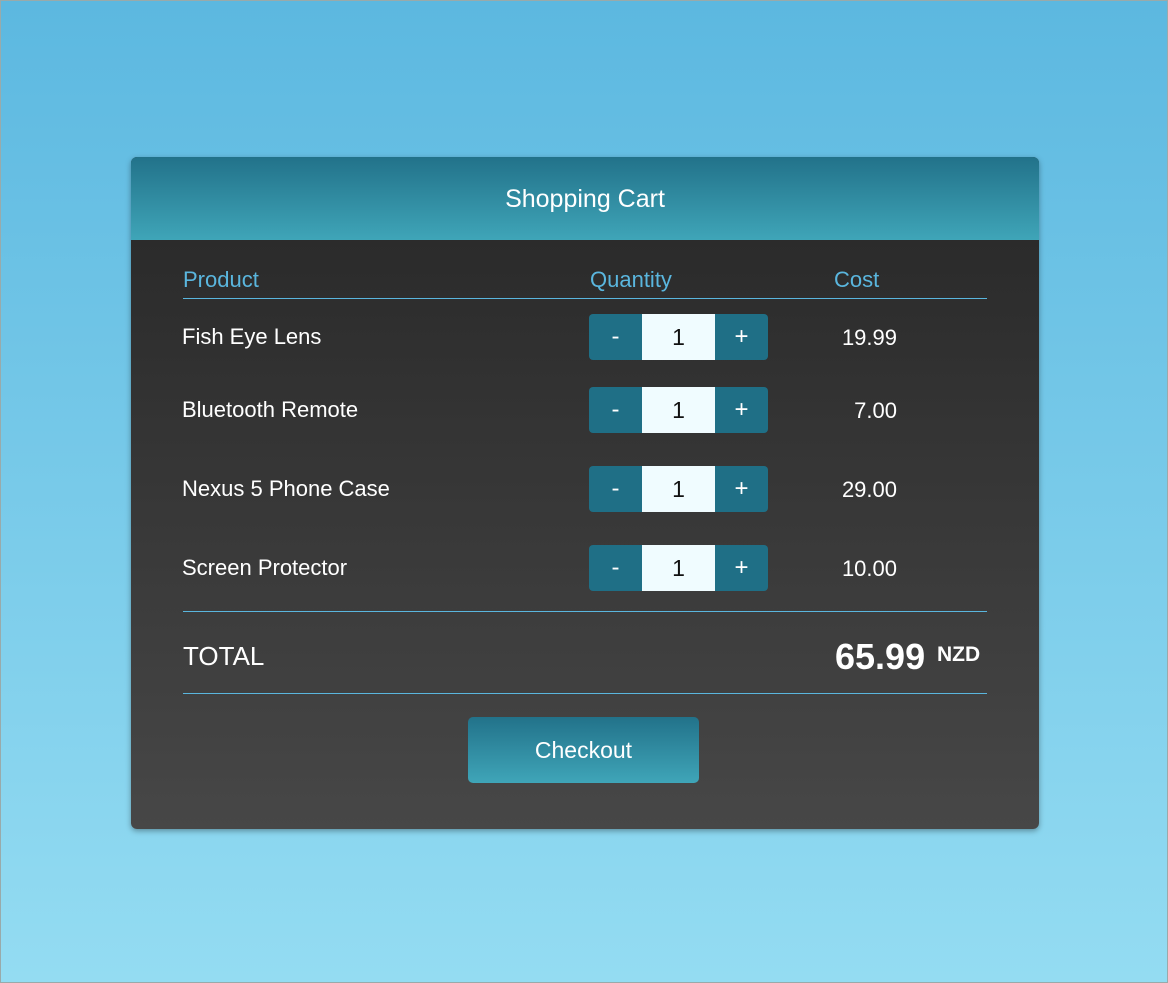 Image resolution: width=1168 pixels, height=983 pixels. I want to click on item-cost: 10.00, so click(869, 568).